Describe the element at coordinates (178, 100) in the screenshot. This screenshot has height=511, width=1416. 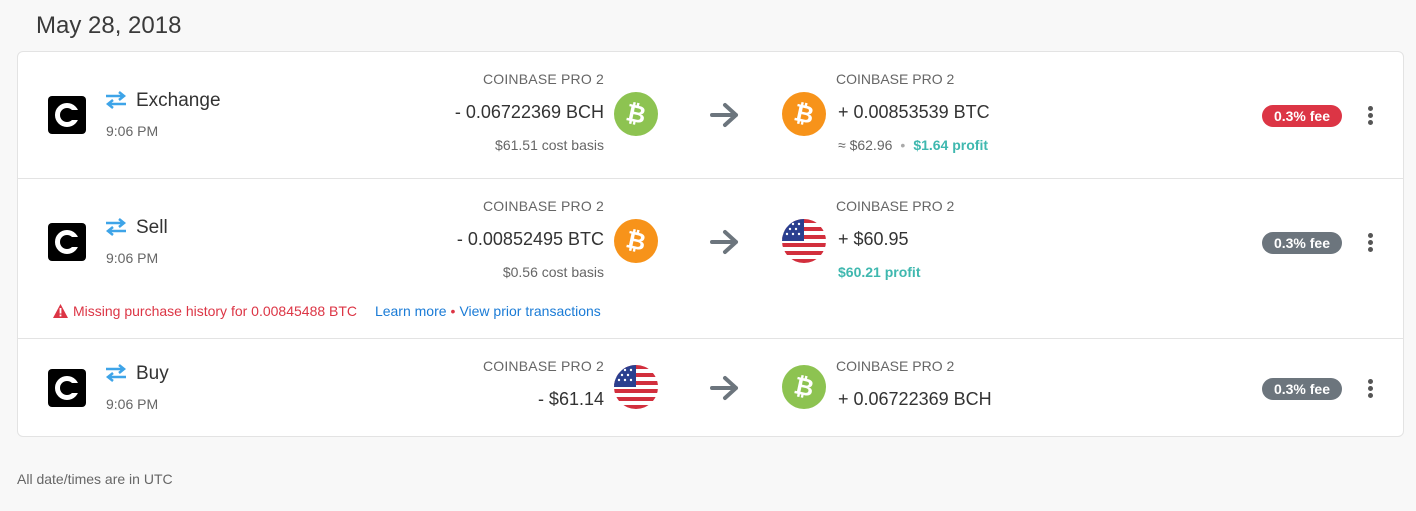
I see `transaction-type: Exchange` at that location.